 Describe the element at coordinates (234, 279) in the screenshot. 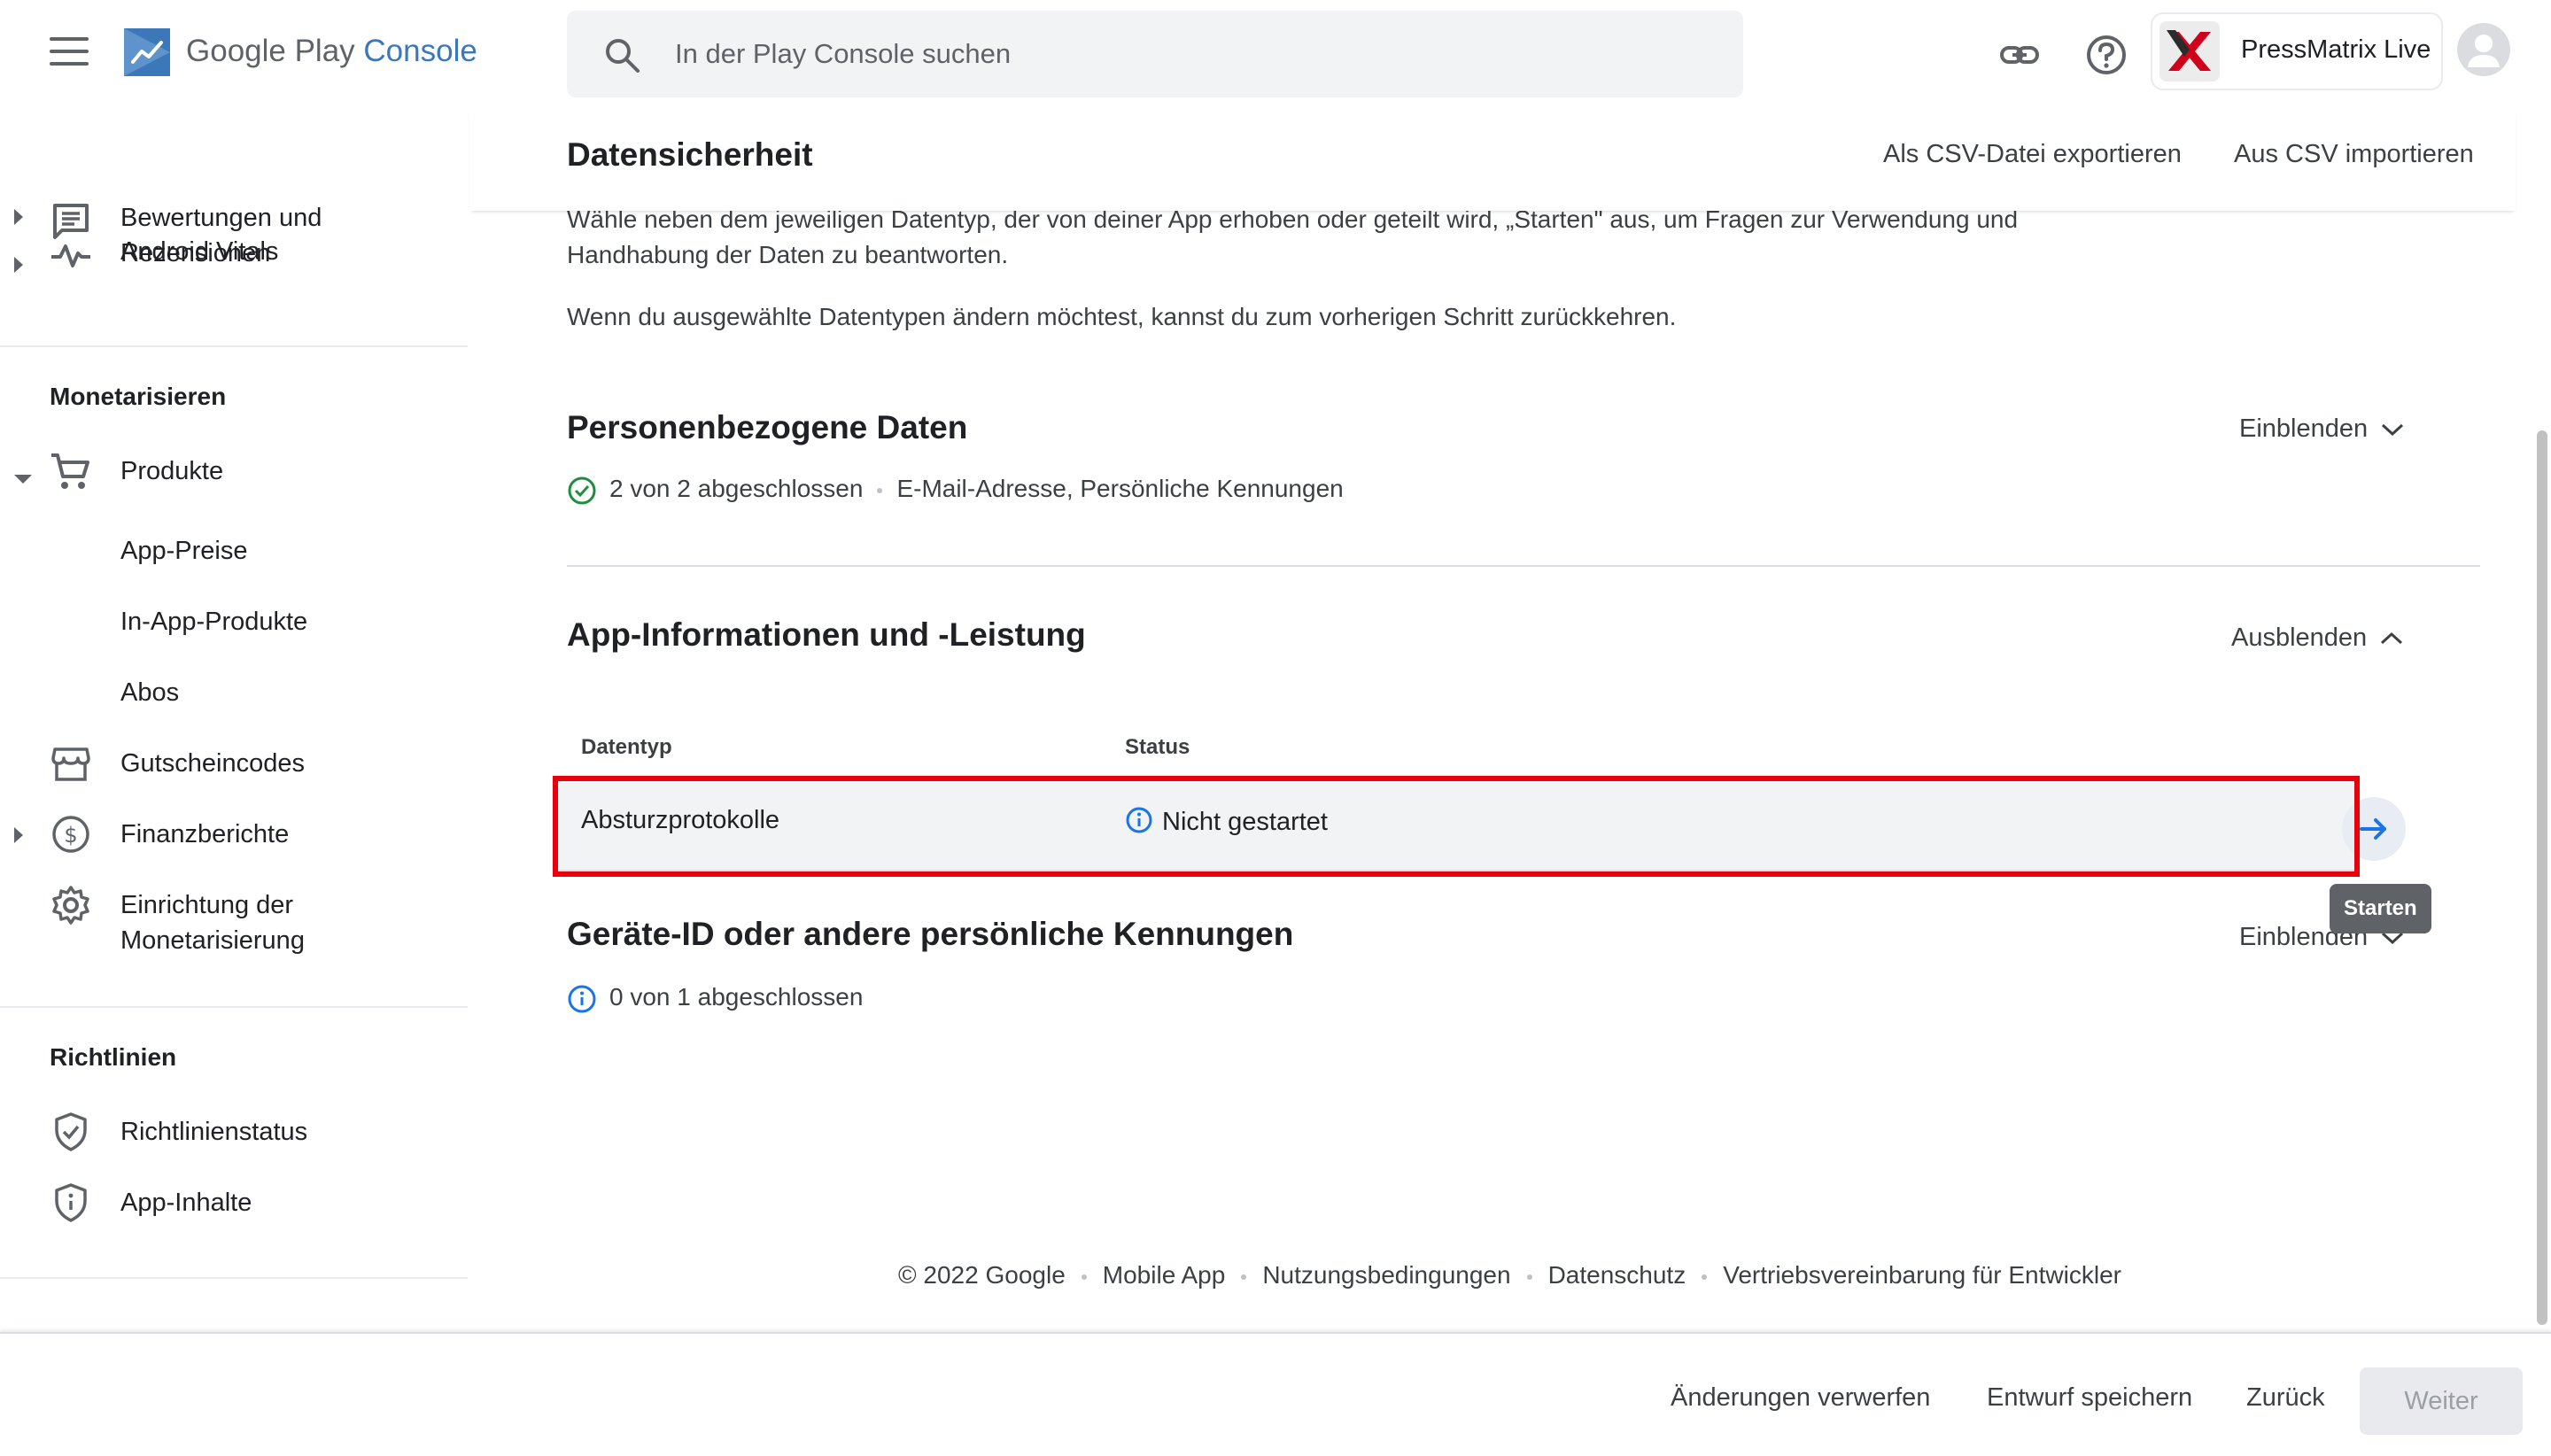

I see `sidebar-item-android-vitals: Android Vitals` at that location.